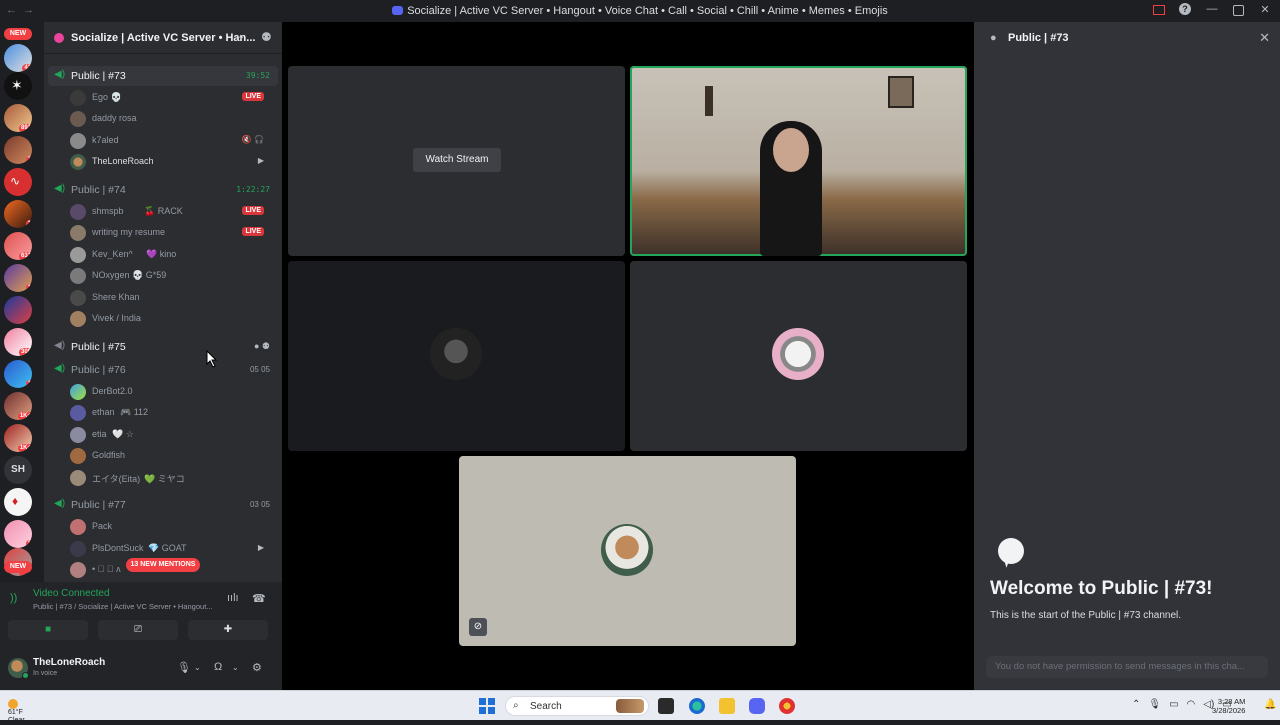 The image size is (1280, 725). I want to click on voice-user: TheLoneRoach ▶, so click(172, 162).